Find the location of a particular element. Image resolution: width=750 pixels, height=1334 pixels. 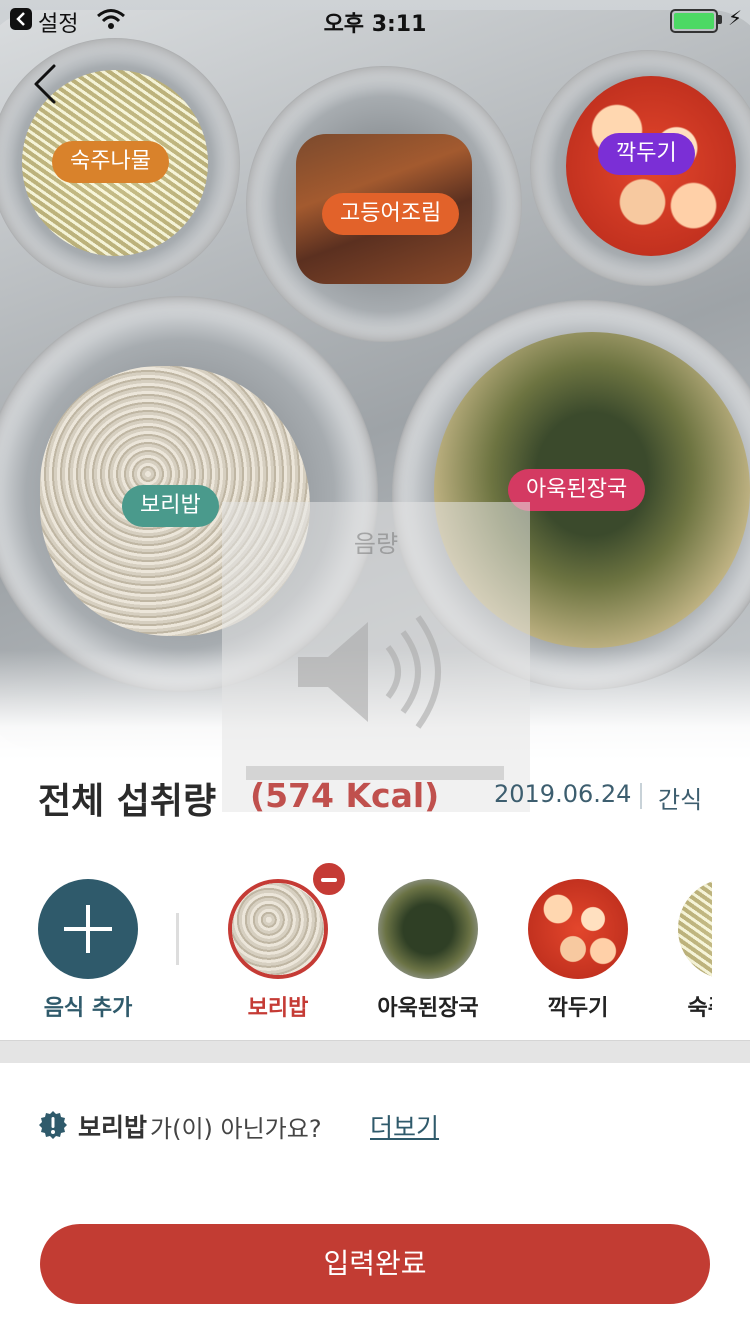

tag-sprouts: 숙주나물 is located at coordinates (110, 162).